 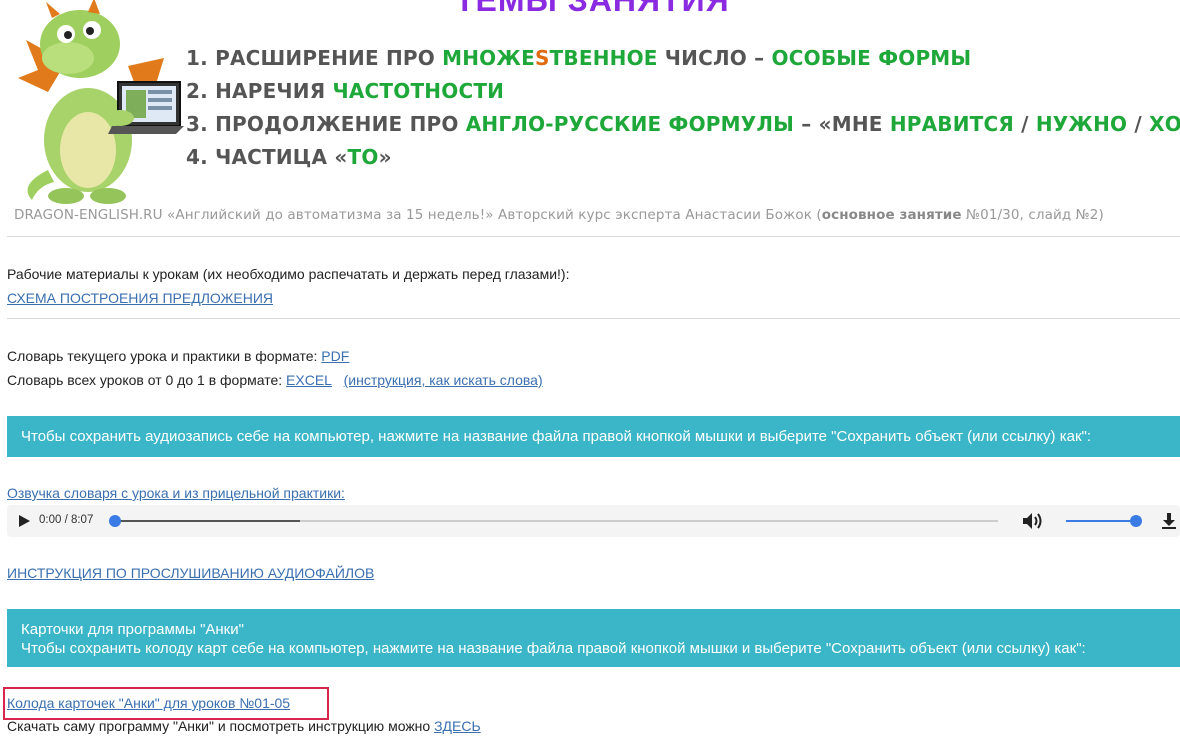 What do you see at coordinates (147, 380) in the screenshot?
I see `dictionary-all-text: Словарь всех уроков от 0 до 1 в формате:` at bounding box center [147, 380].